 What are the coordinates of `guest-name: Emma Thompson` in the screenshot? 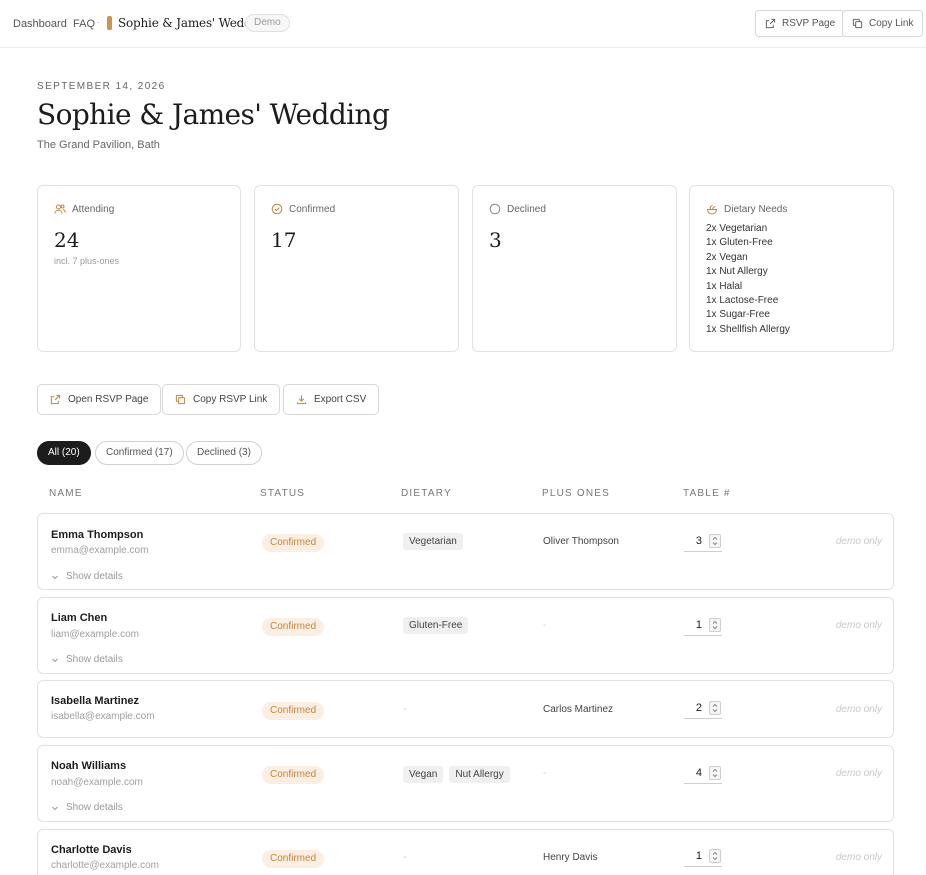 It's located at (97, 535).